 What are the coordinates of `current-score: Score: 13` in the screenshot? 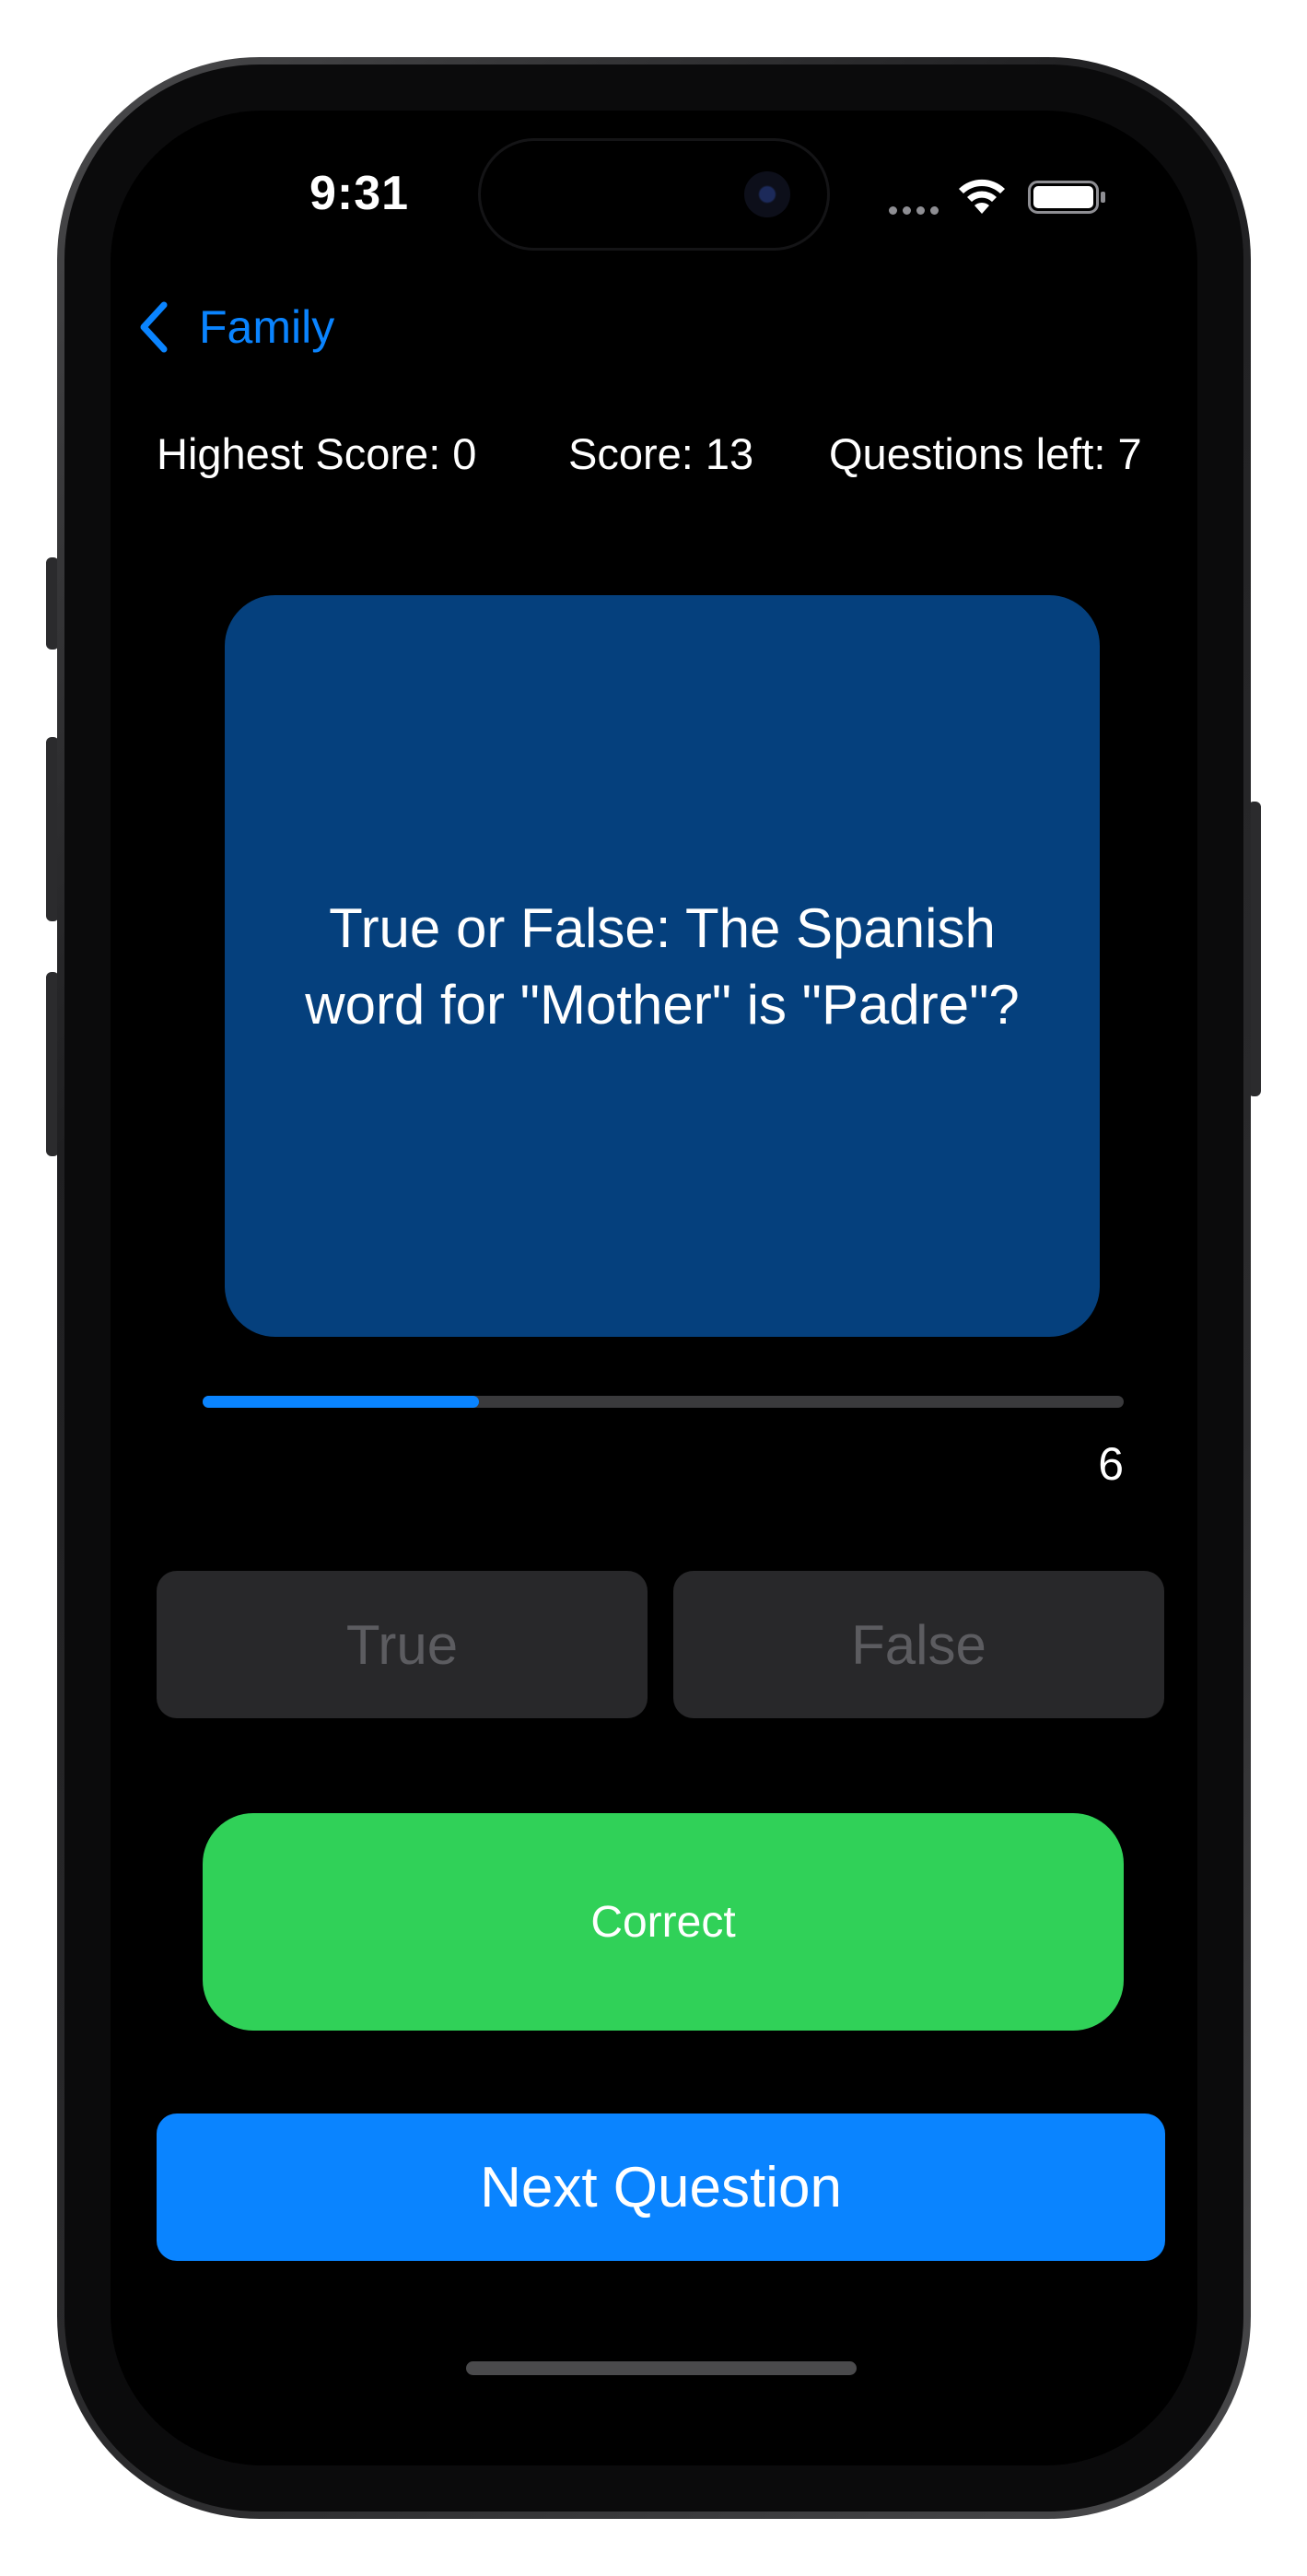 It's located at (661, 453).